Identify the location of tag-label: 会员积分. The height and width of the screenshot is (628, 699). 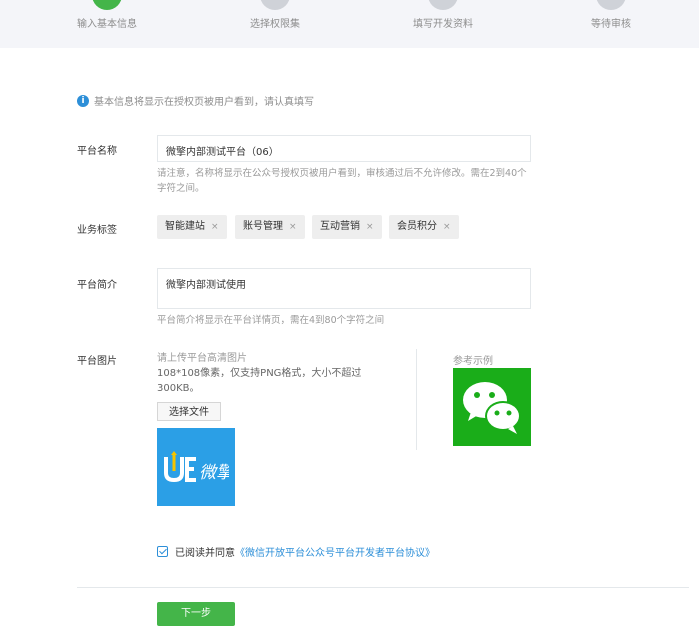
(417, 226).